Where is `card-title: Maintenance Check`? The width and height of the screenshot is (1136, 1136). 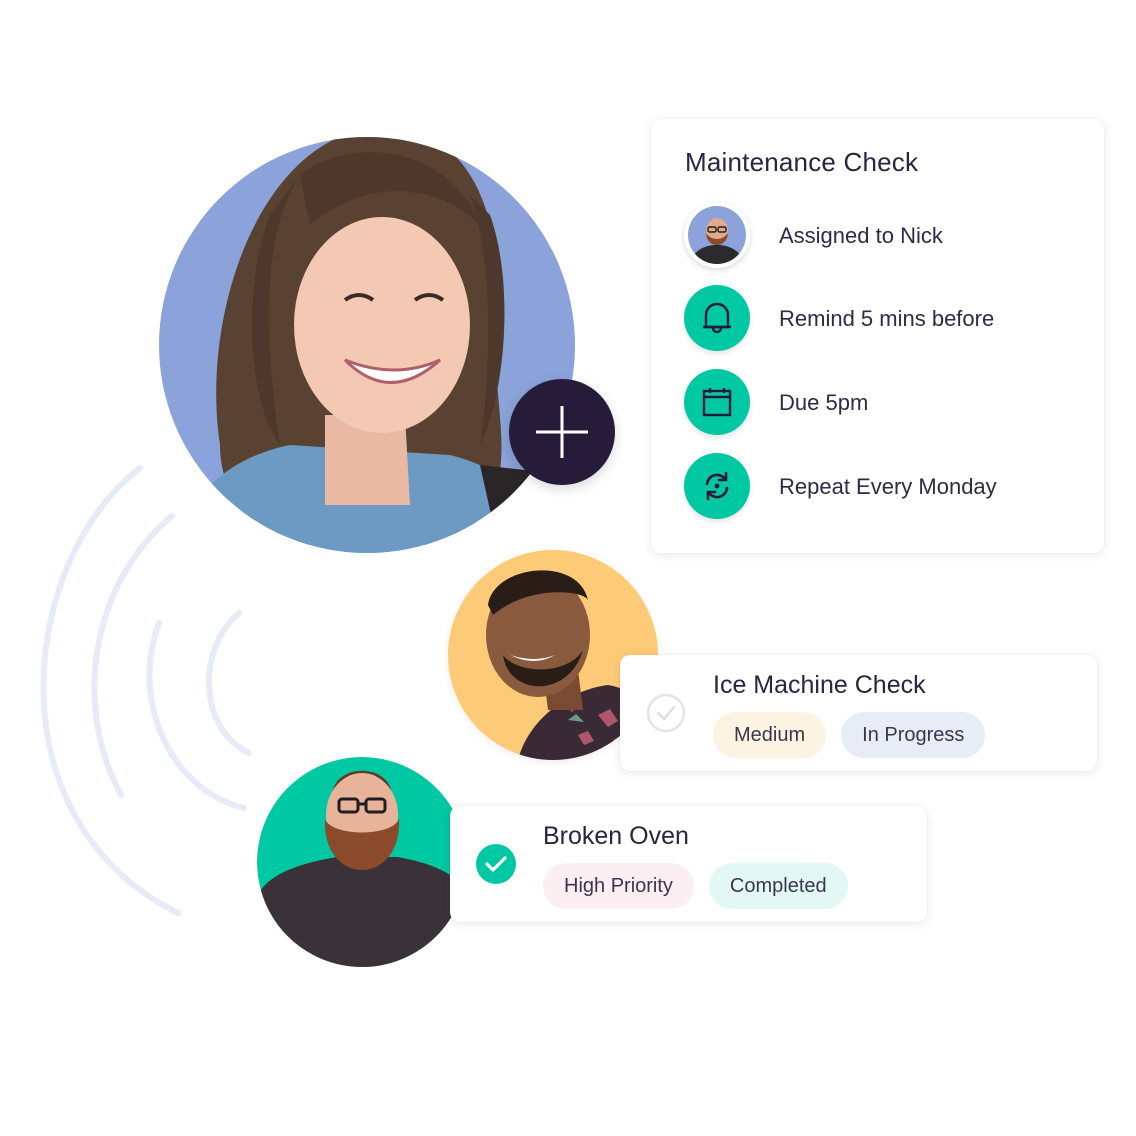 card-title: Maintenance Check is located at coordinates (802, 162).